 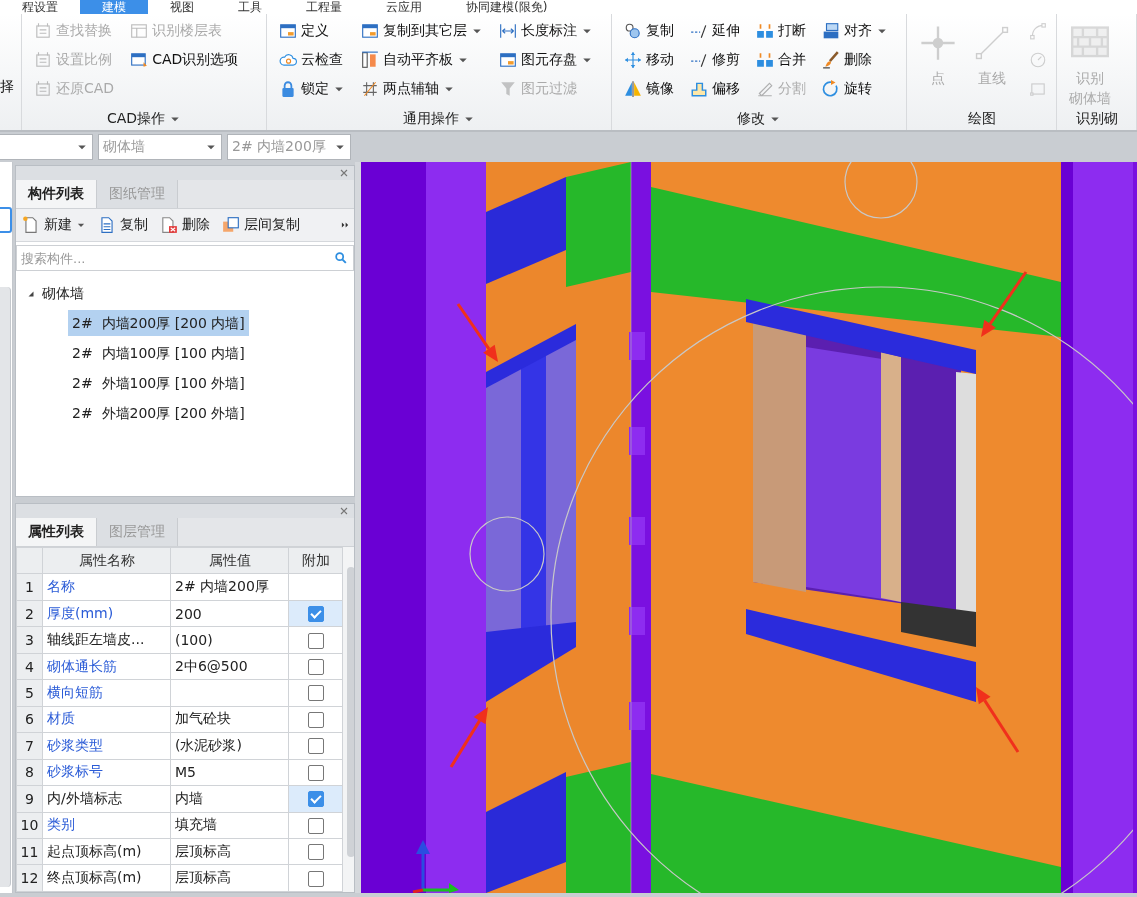 What do you see at coordinates (715, 59) in the screenshot?
I see `ribbon-button: 修剪` at bounding box center [715, 59].